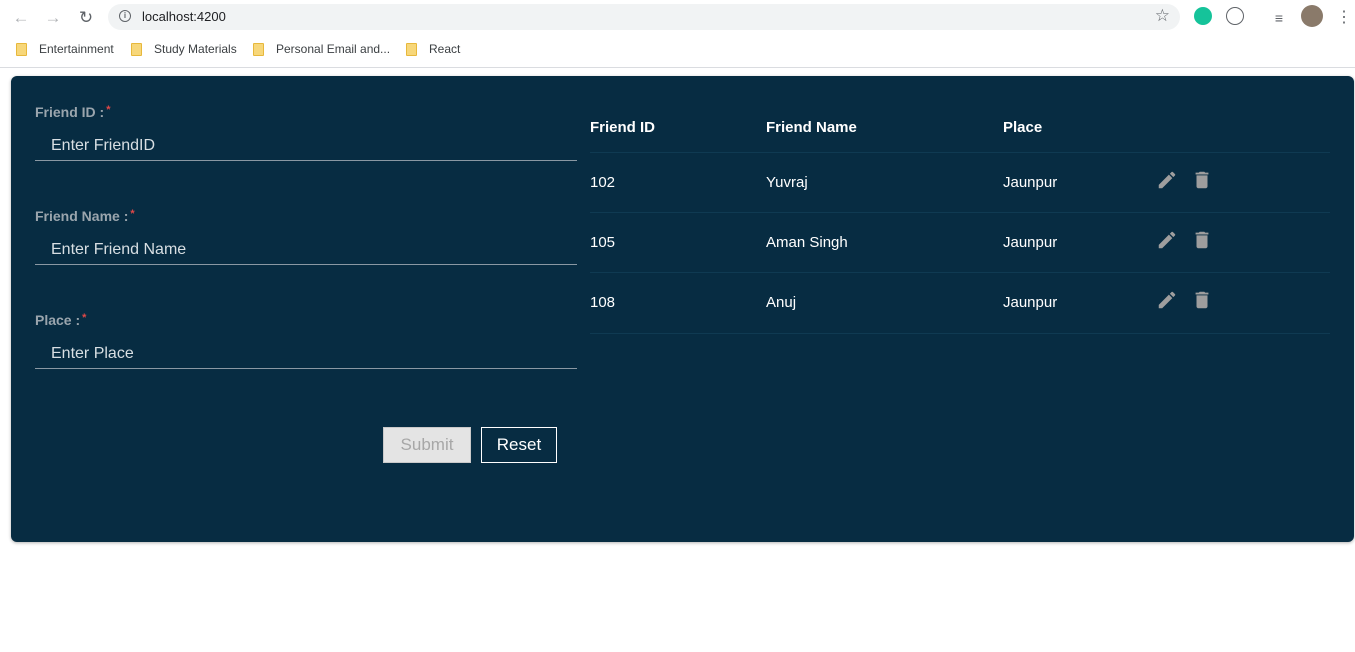  What do you see at coordinates (811, 127) in the screenshot?
I see `header-friend-name: Friend Name` at bounding box center [811, 127].